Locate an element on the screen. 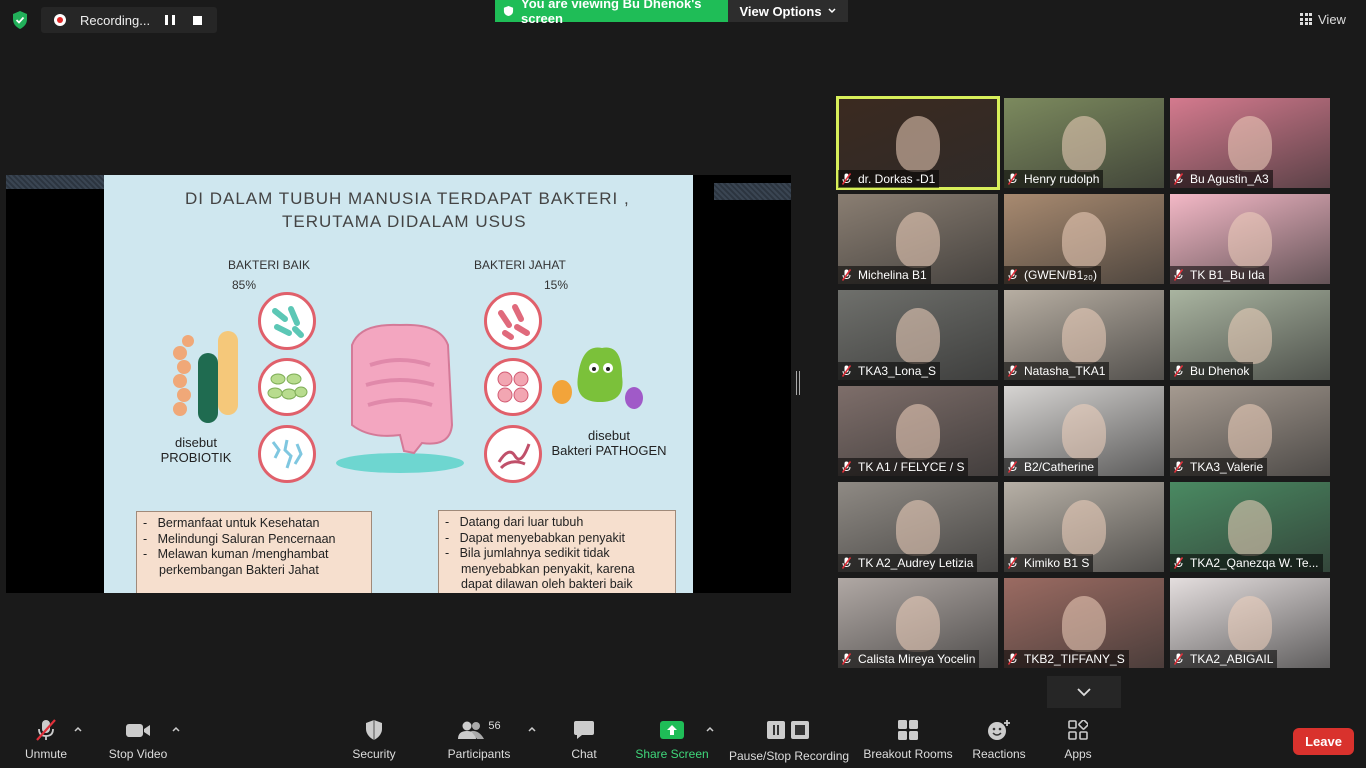 The height and width of the screenshot is (768, 1366). stop-video-button: Stop Video is located at coordinates (138, 742).